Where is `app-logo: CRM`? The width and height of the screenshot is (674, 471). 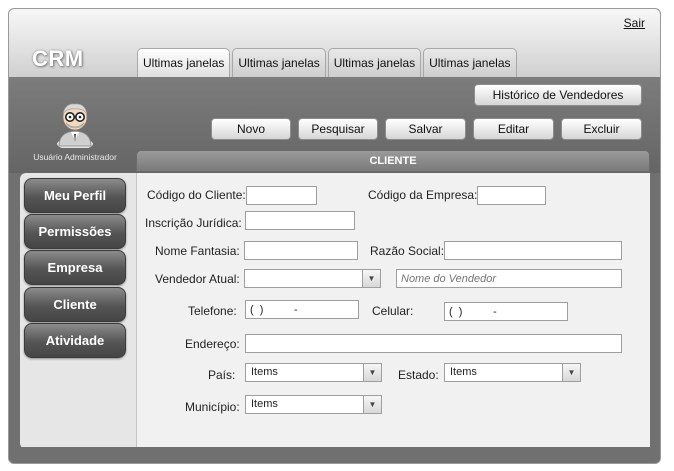 app-logo: CRM is located at coordinates (58, 58).